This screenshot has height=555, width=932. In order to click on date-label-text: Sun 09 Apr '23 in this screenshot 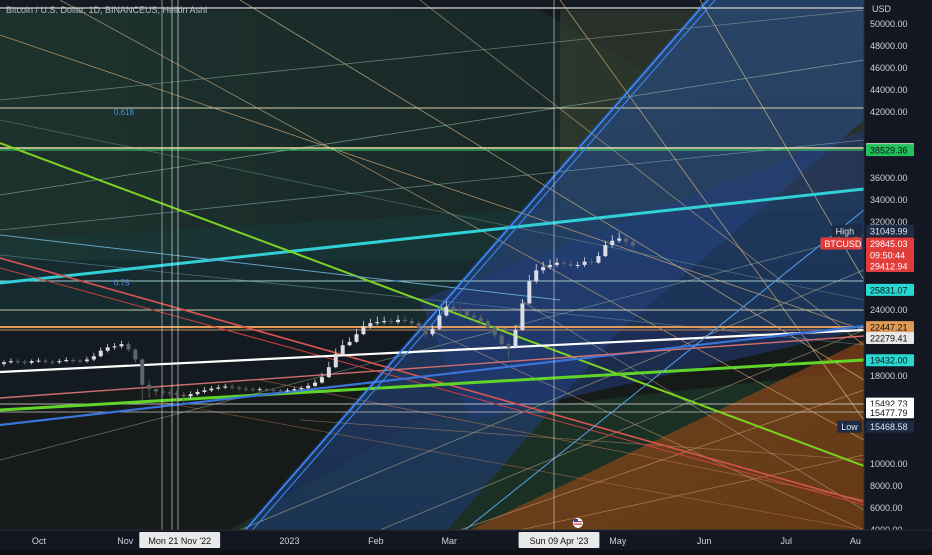, I will do `click(559, 541)`.